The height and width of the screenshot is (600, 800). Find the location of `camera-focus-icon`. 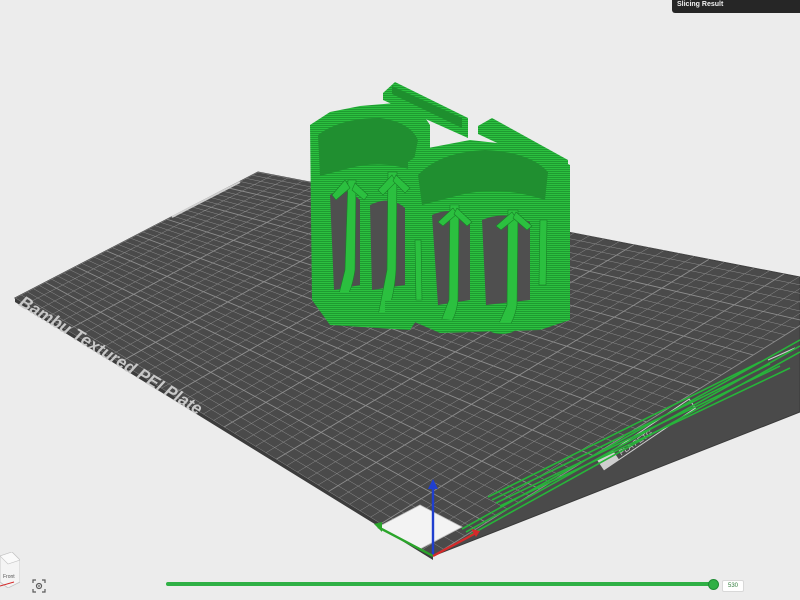

camera-focus-icon is located at coordinates (39, 586).